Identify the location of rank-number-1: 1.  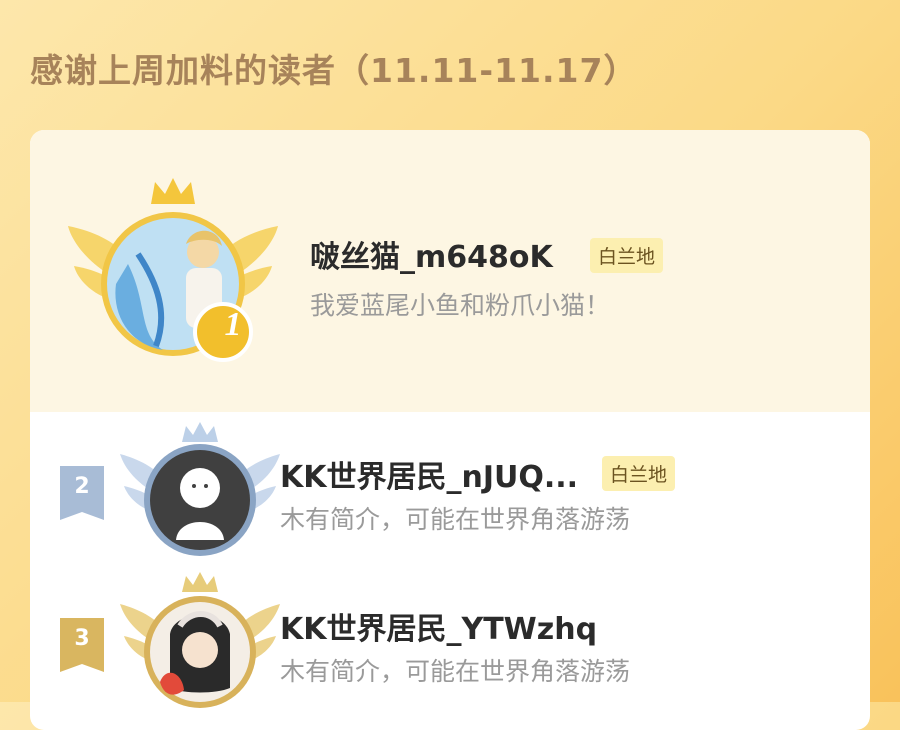
(233, 324).